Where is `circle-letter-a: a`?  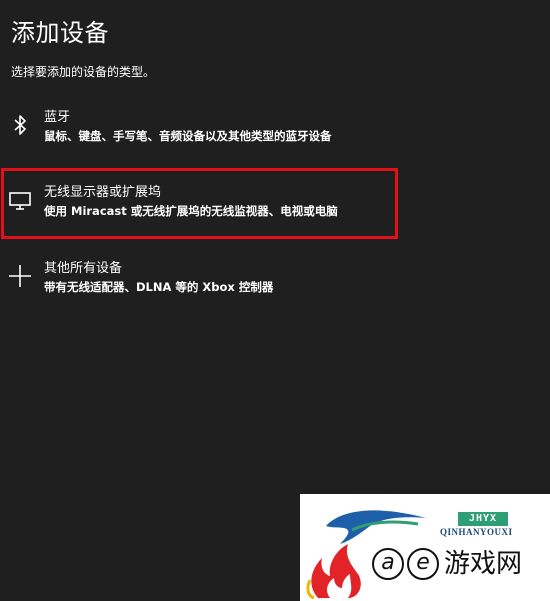
circle-letter-a: a is located at coordinates (388, 564).